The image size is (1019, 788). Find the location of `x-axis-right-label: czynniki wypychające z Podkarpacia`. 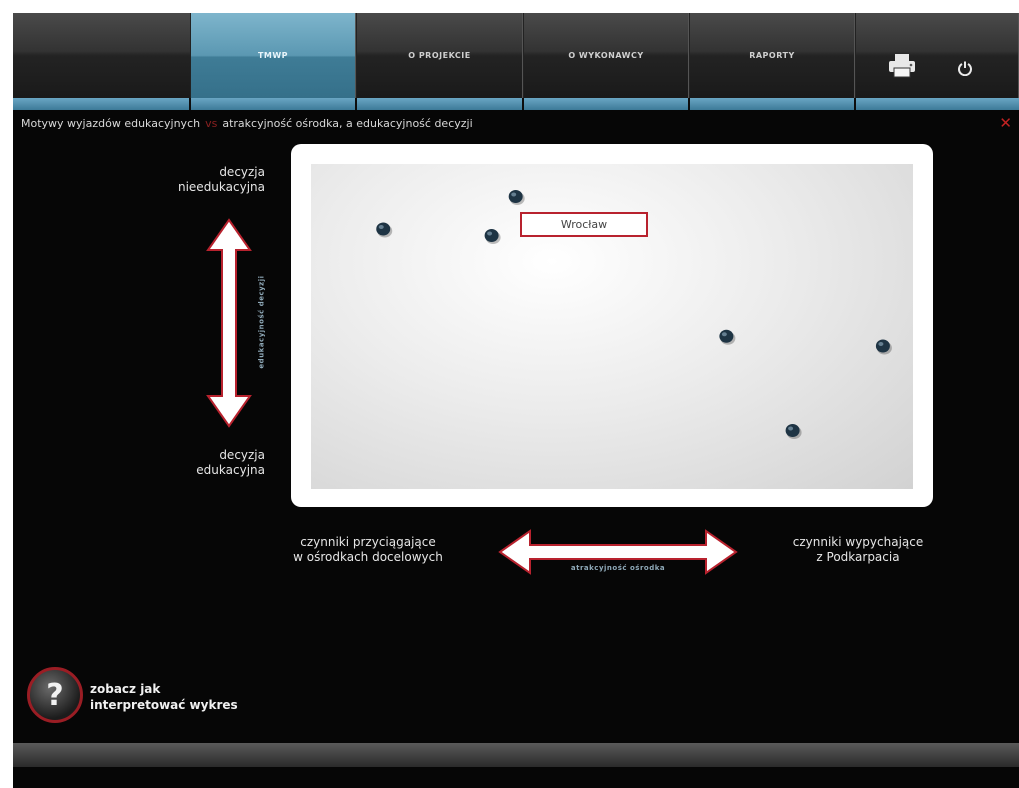

x-axis-right-label: czynniki wypychające z Podkarpacia is located at coordinates (858, 550).